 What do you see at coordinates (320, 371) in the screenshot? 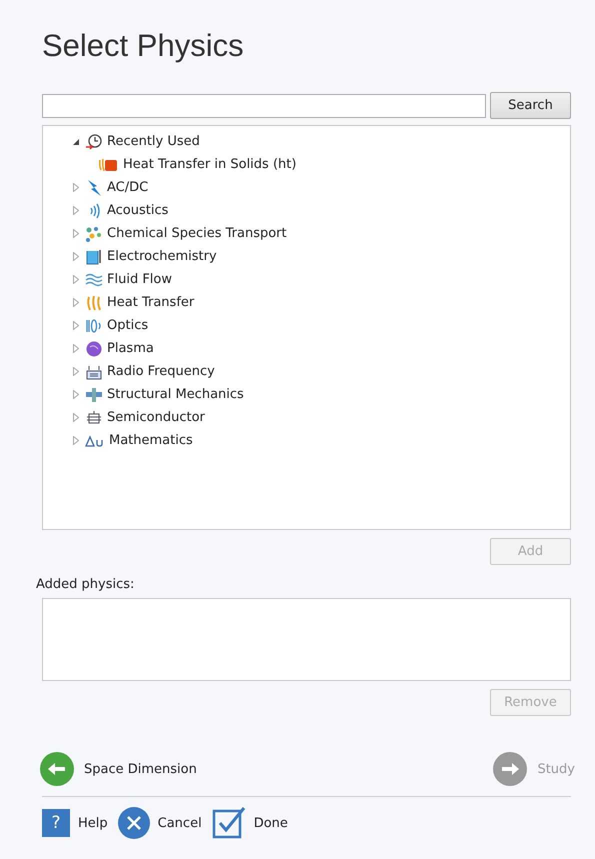
I see `tree-item: Radio Frequency` at bounding box center [320, 371].